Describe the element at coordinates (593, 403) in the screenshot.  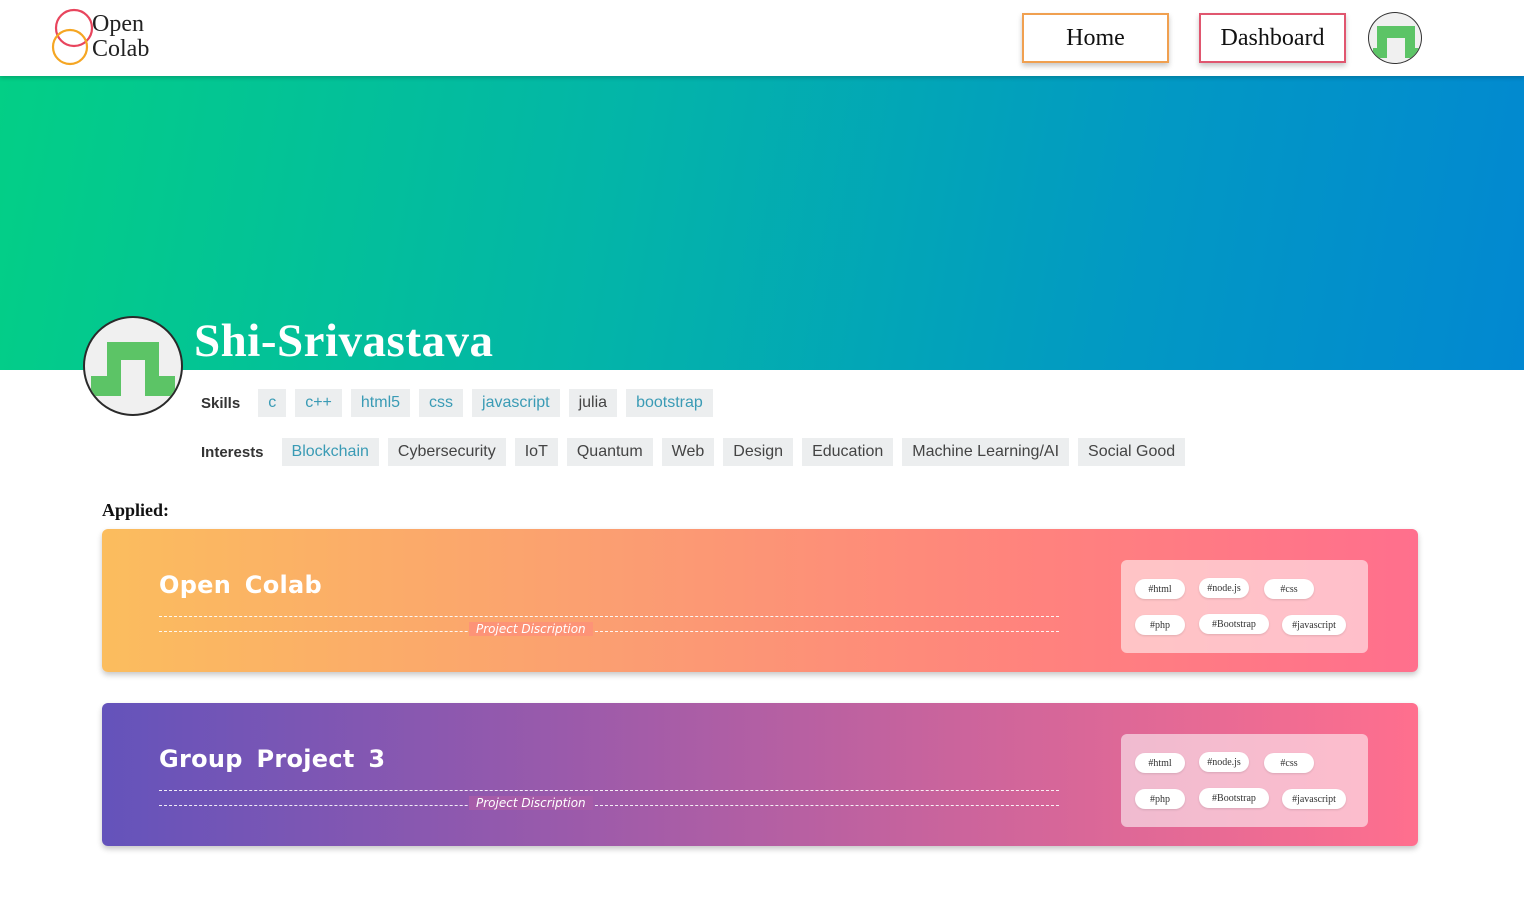
I see `skill-tag: julia` at that location.